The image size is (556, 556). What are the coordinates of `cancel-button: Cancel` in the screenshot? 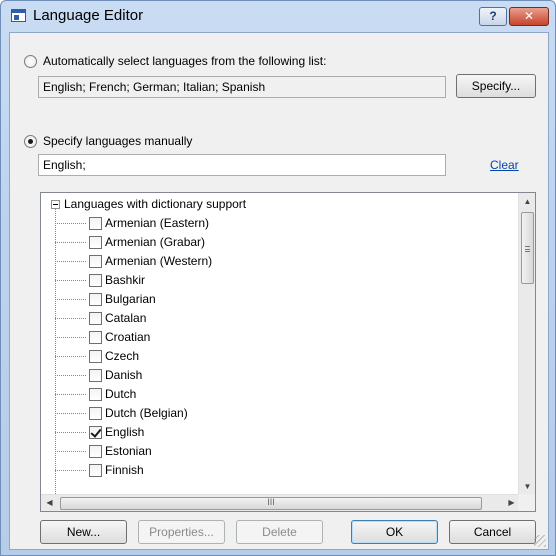 It's located at (492, 532).